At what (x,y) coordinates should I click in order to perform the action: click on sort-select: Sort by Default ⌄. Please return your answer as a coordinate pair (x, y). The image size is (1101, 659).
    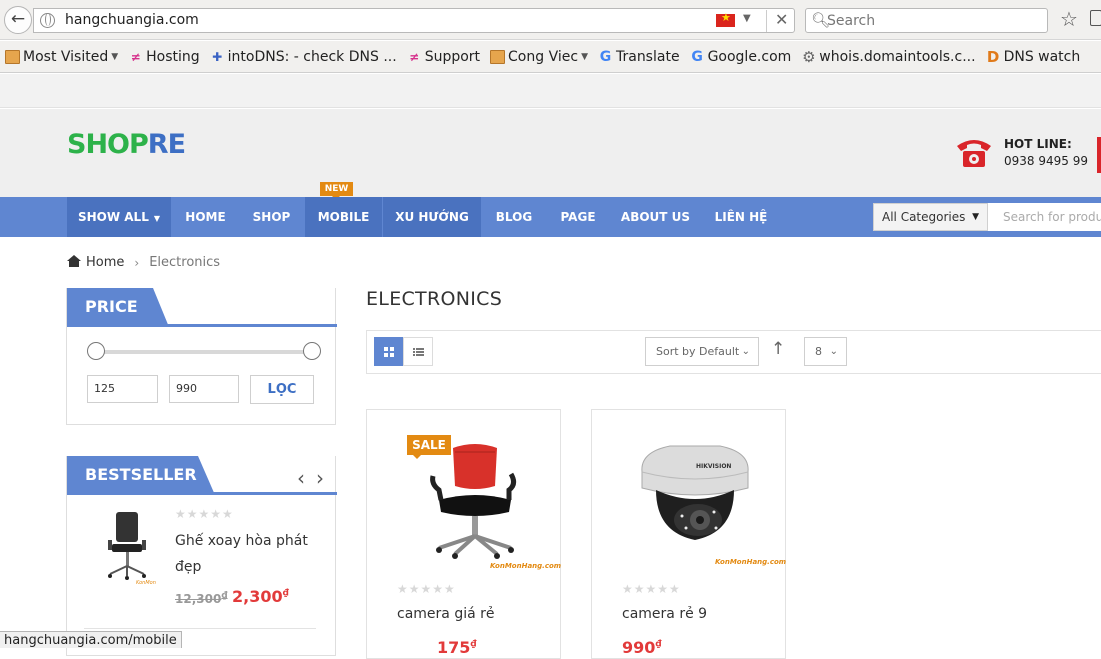
    Looking at the image, I should click on (702, 351).